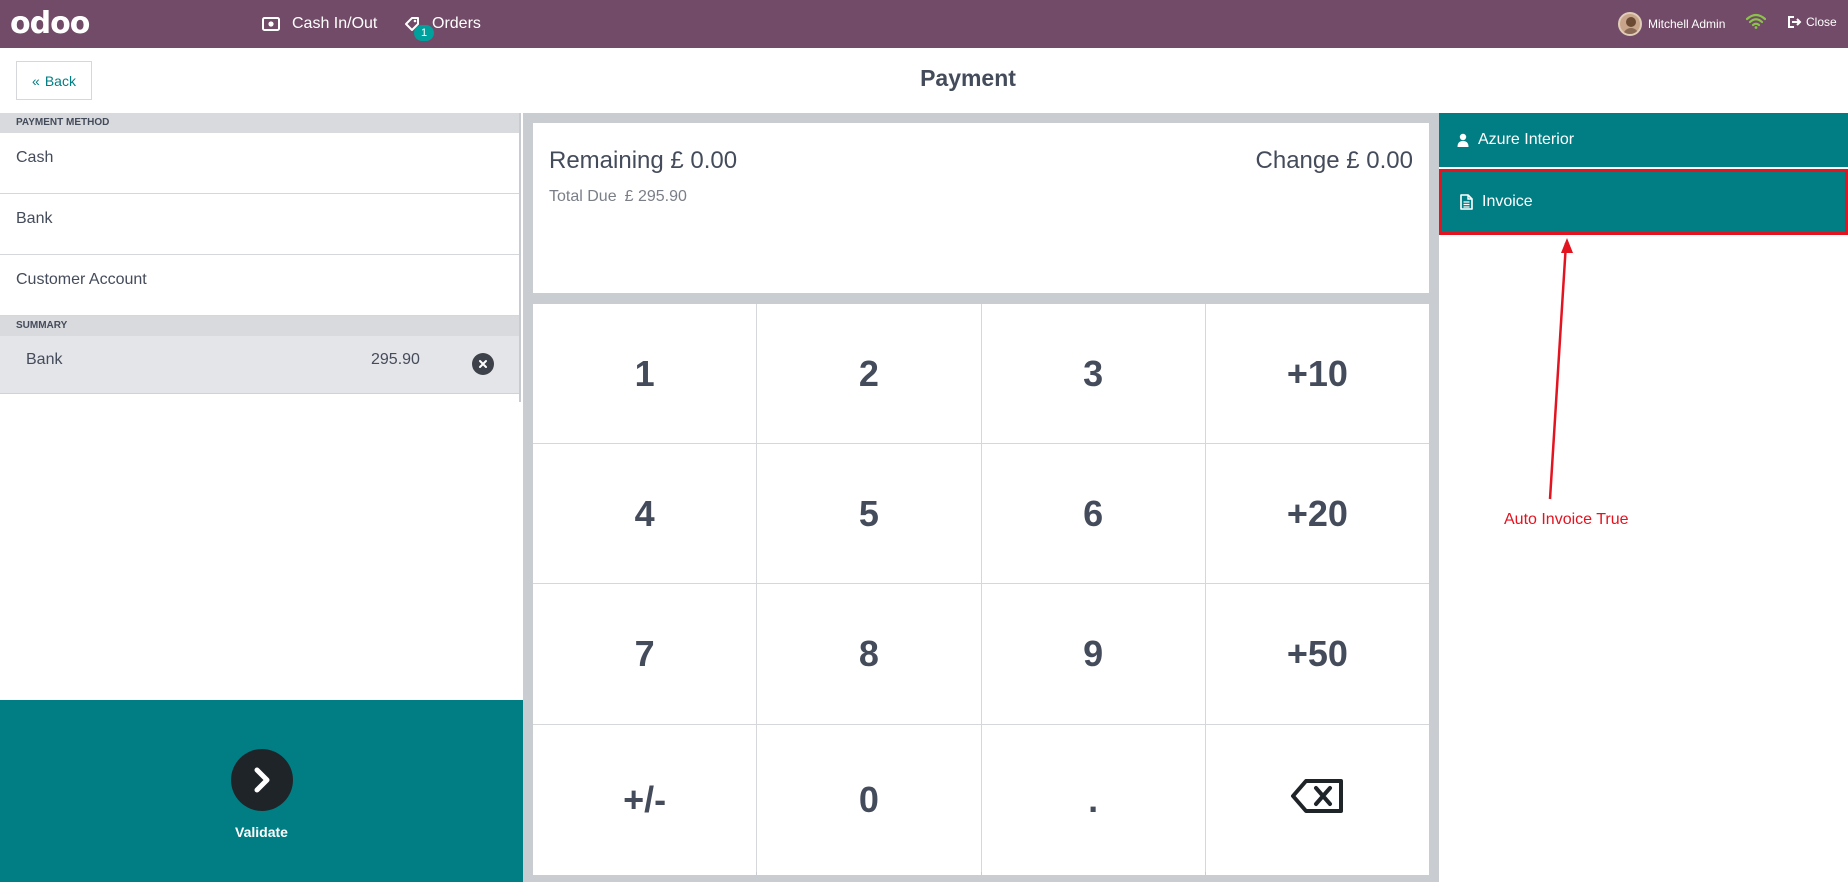 The height and width of the screenshot is (882, 1848). I want to click on close-label: Close, so click(1821, 22).